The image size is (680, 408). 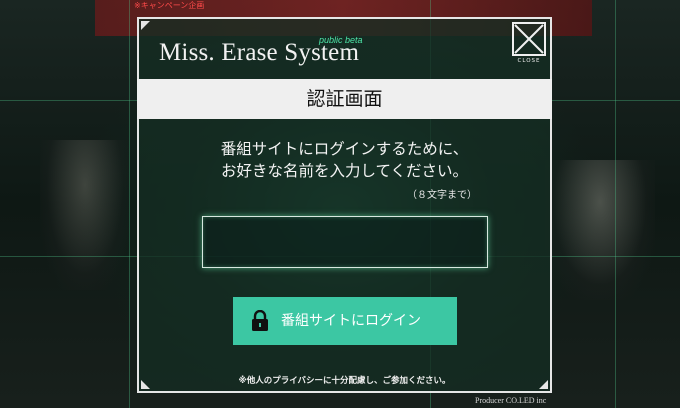 What do you see at coordinates (351, 321) in the screenshot?
I see `login-button-label: 番組サイトにログイン` at bounding box center [351, 321].